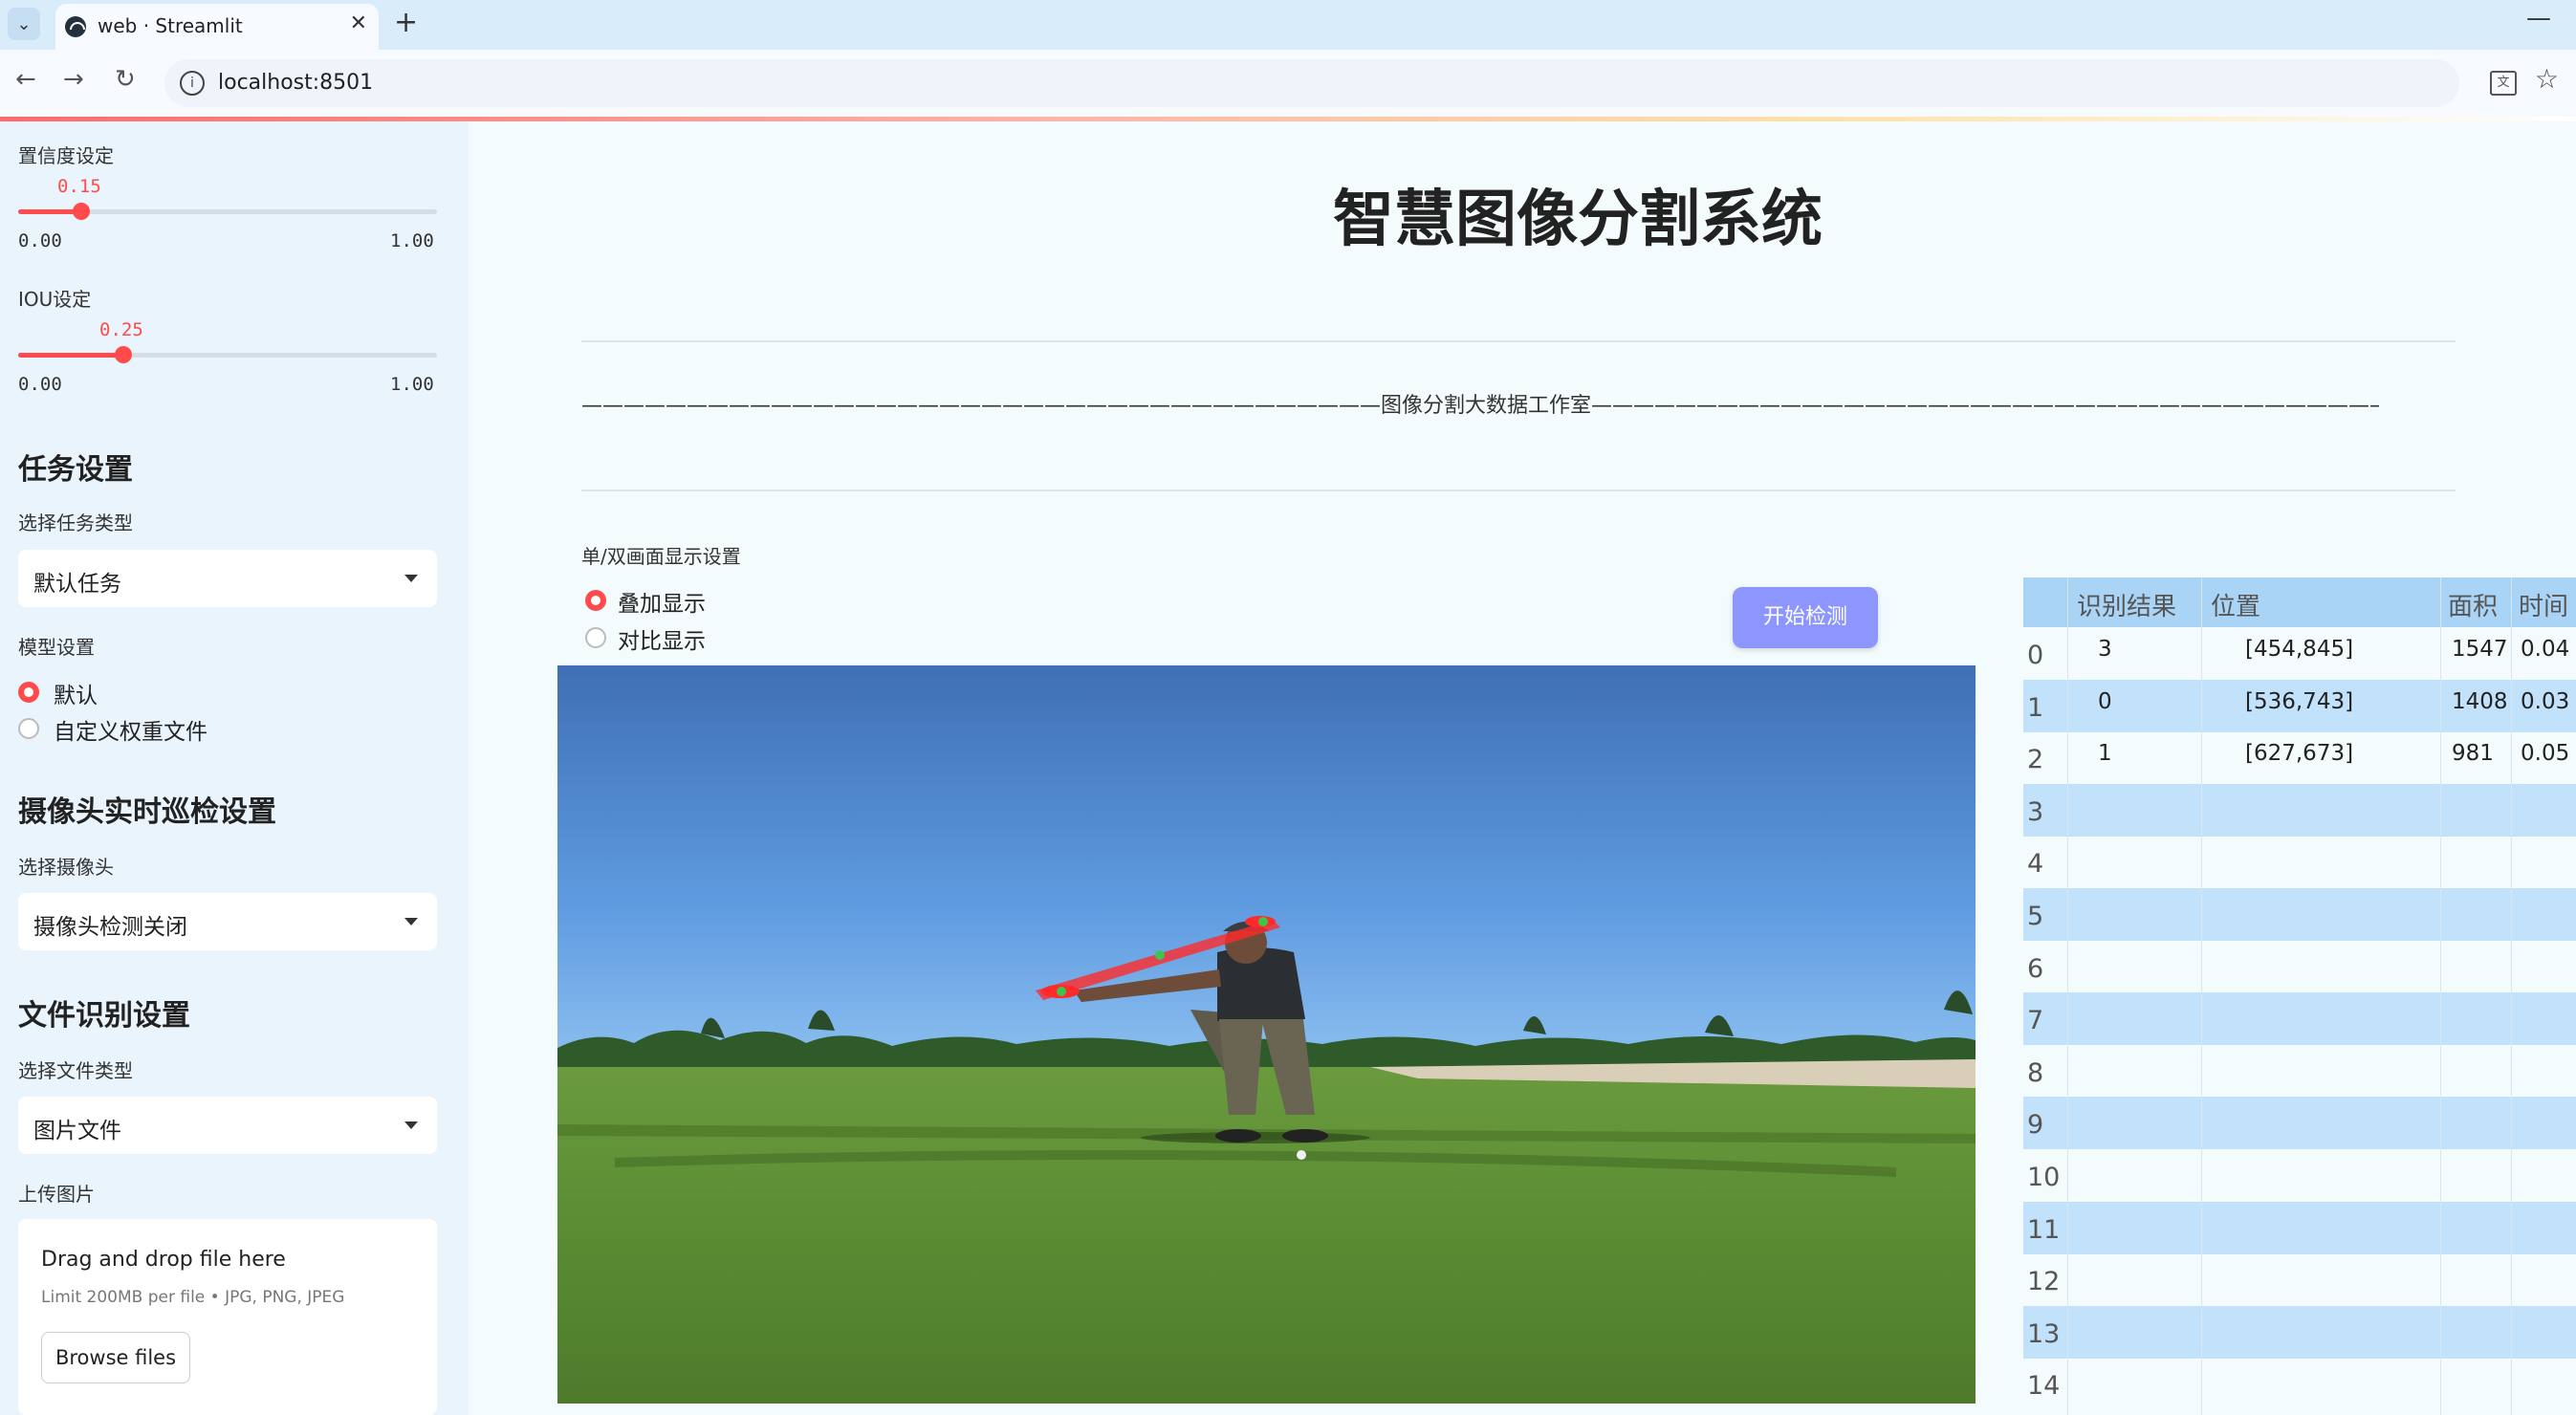 This screenshot has height=1415, width=2576. Describe the element at coordinates (295, 83) in the screenshot. I see `url-text: localhost:8501` at that location.